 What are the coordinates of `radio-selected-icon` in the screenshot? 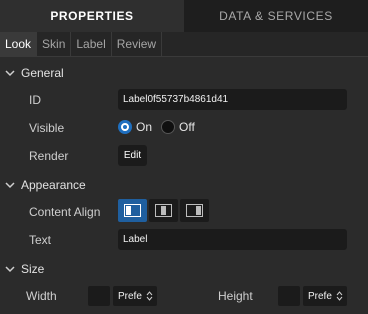 It's located at (125, 127).